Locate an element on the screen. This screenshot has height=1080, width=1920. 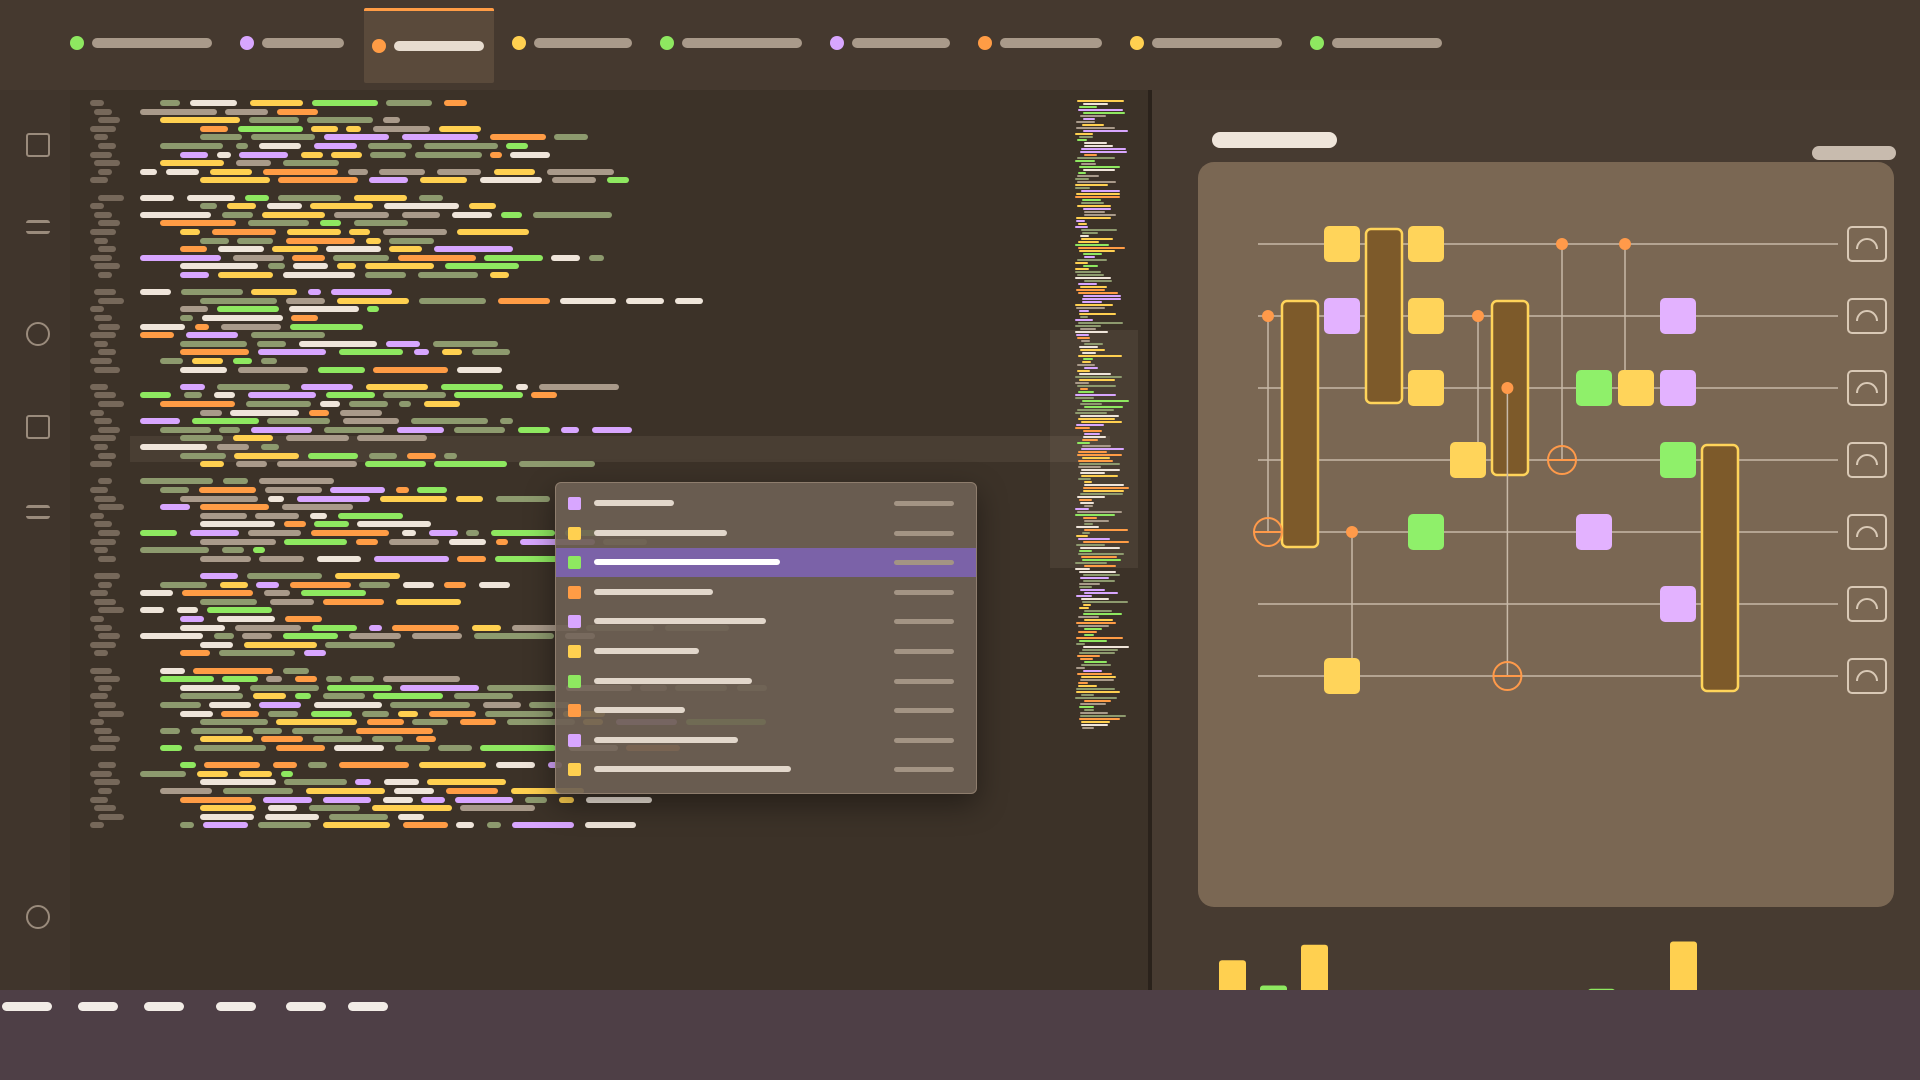
search-circle-icon is located at coordinates (38, 334).